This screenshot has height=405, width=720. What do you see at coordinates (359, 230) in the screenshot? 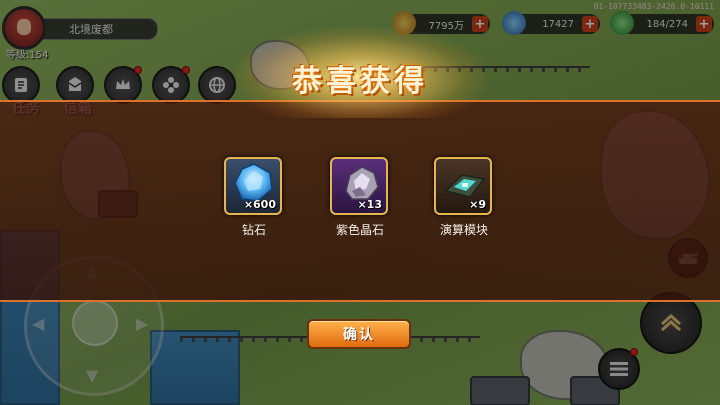
I see `reward-name: 紫色晶石` at bounding box center [359, 230].